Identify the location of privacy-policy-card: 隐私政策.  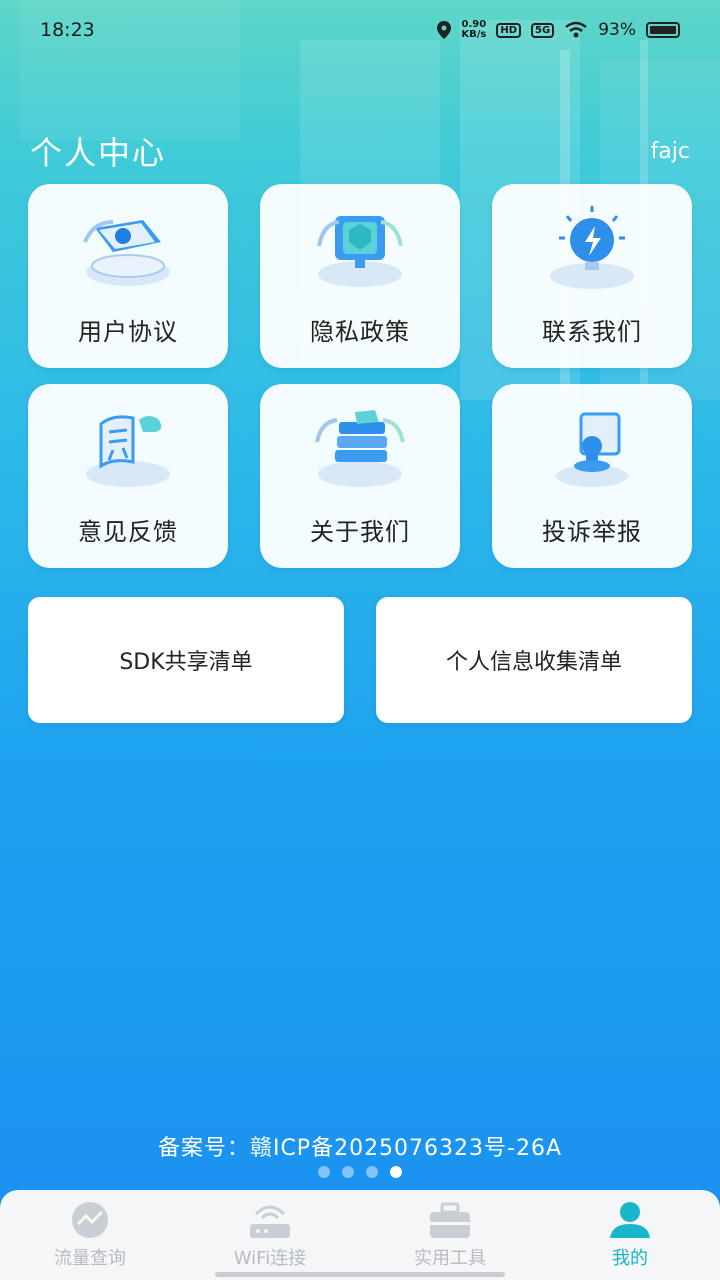
(360, 276).